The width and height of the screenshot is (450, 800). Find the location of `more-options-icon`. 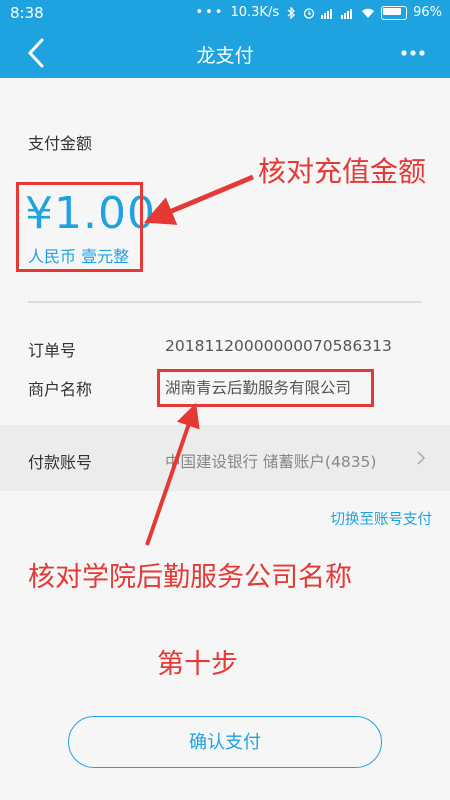

more-options-icon is located at coordinates (413, 53).